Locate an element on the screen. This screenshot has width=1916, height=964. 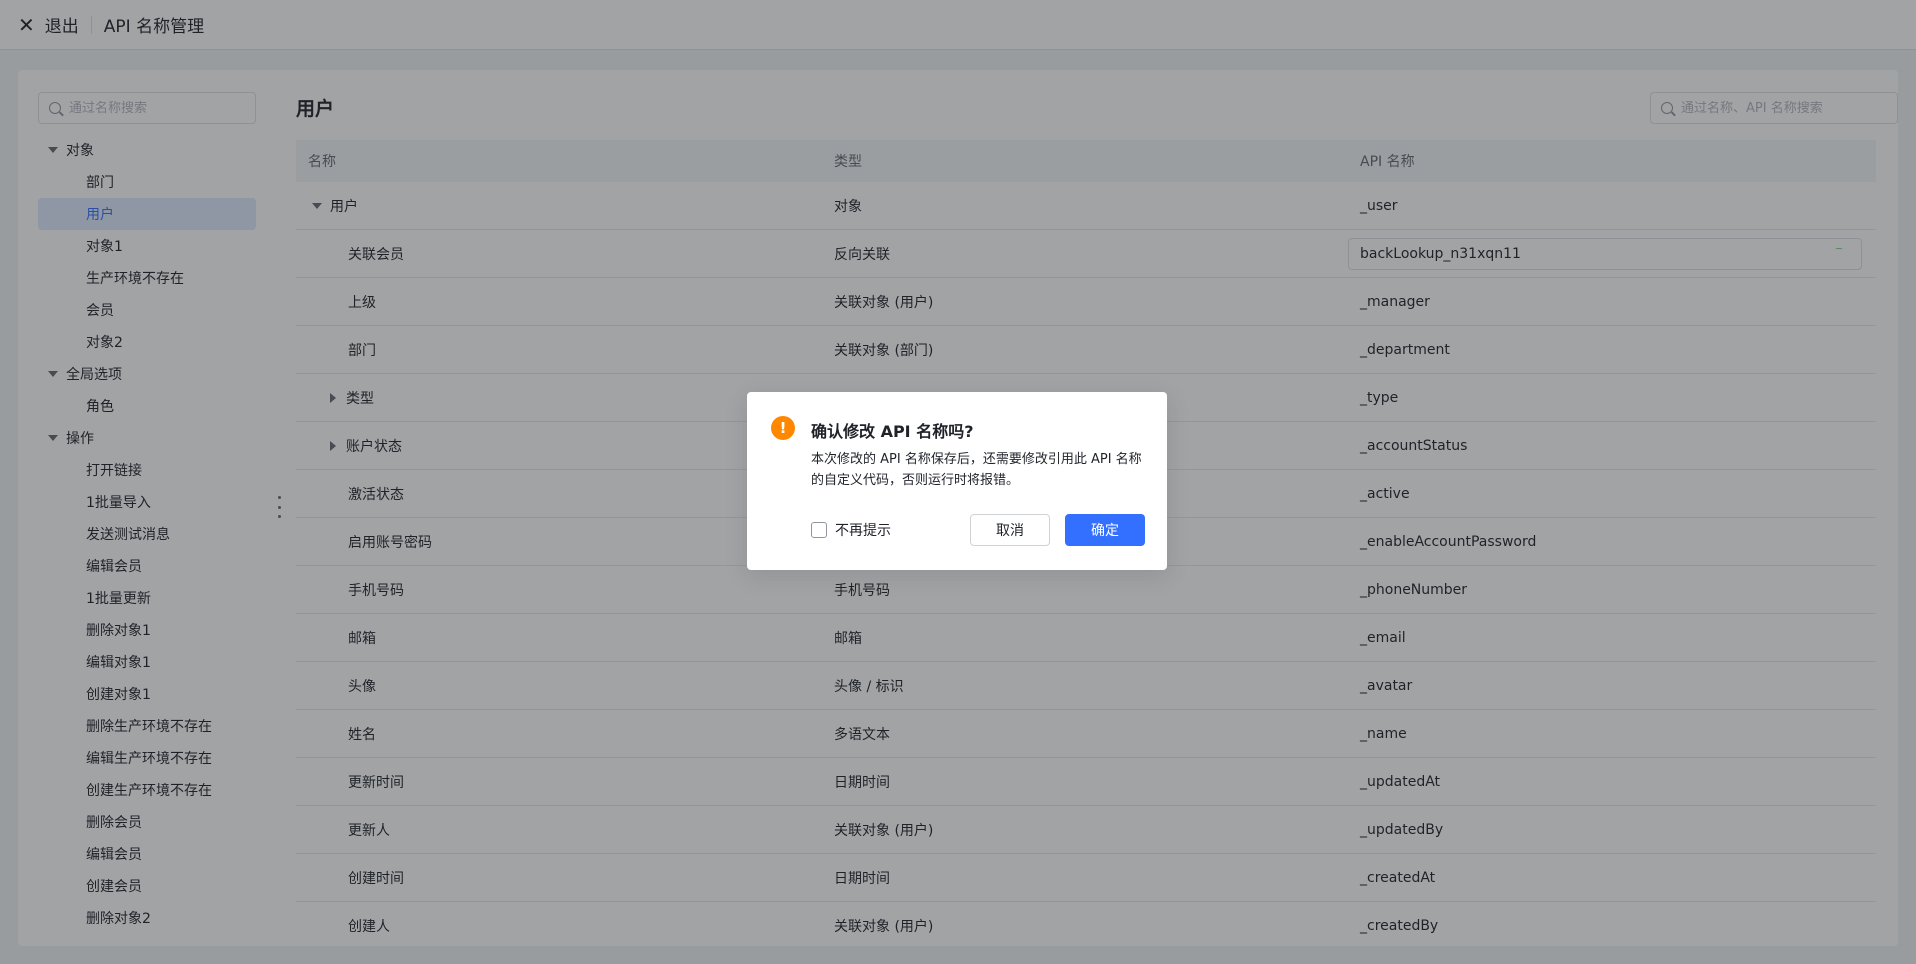
checkbox-label: 不再提示 is located at coordinates (863, 531).